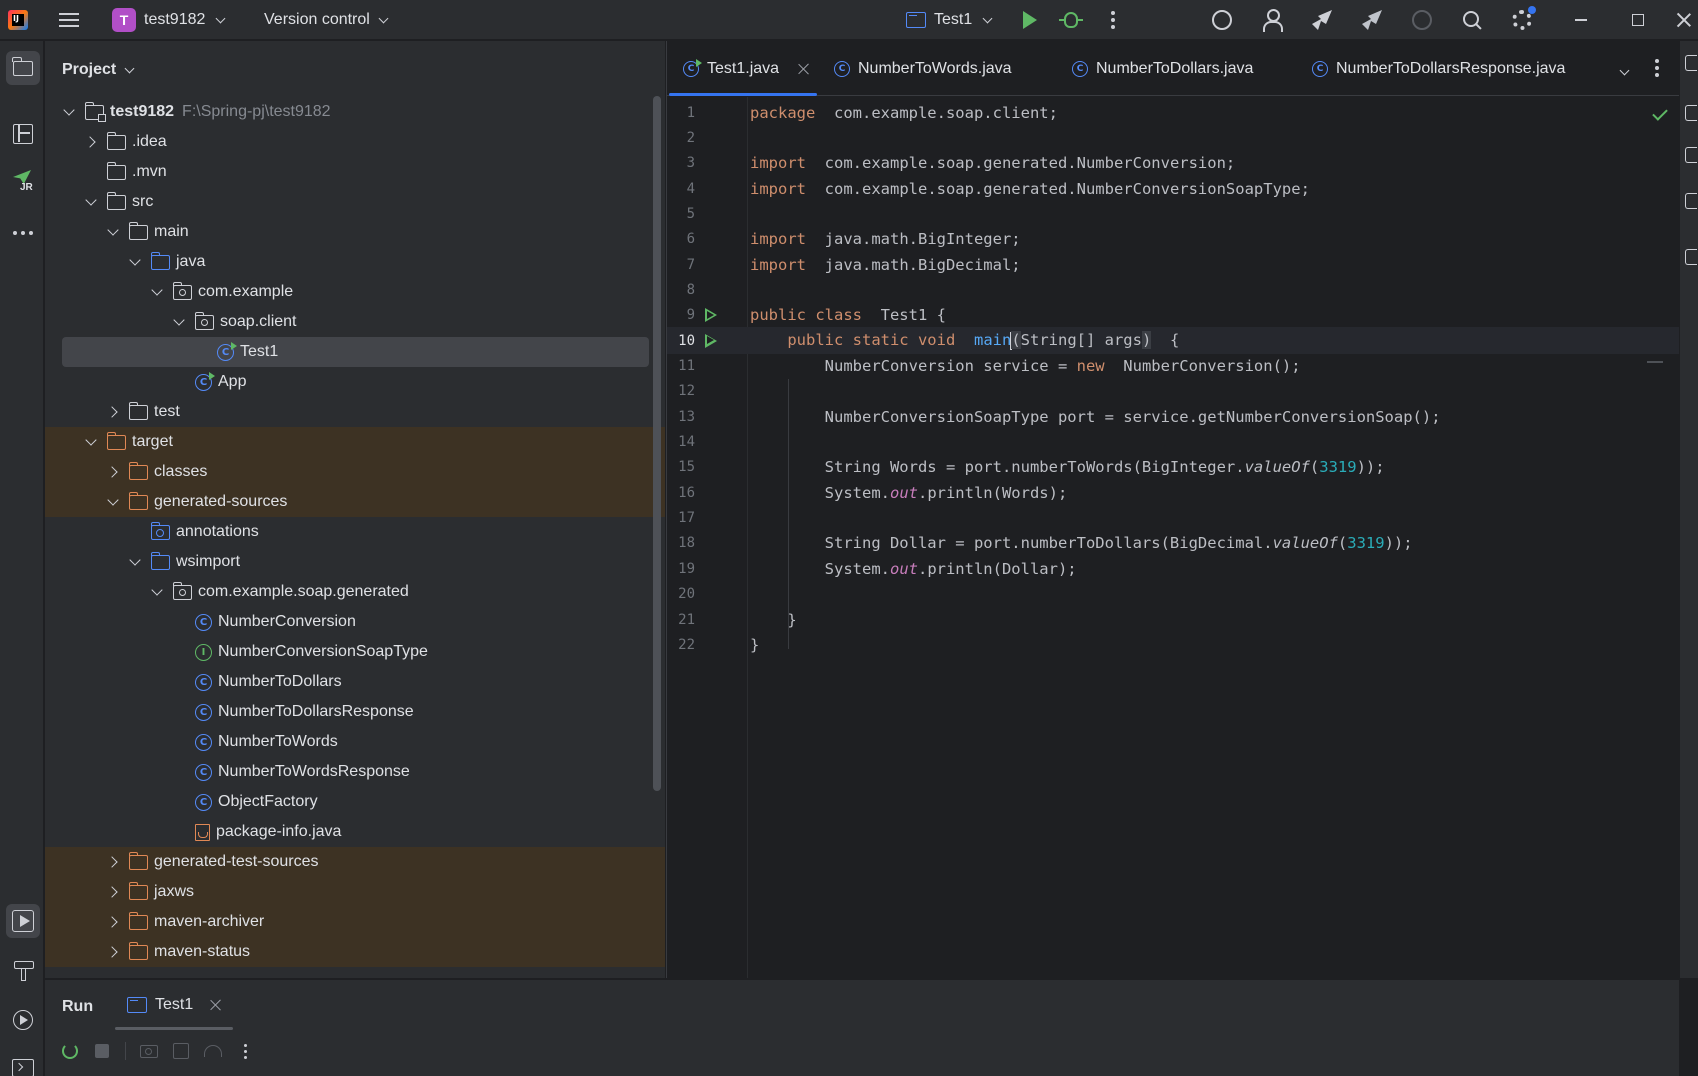  Describe the element at coordinates (1691, 201) in the screenshot. I see `maven-icon` at that location.